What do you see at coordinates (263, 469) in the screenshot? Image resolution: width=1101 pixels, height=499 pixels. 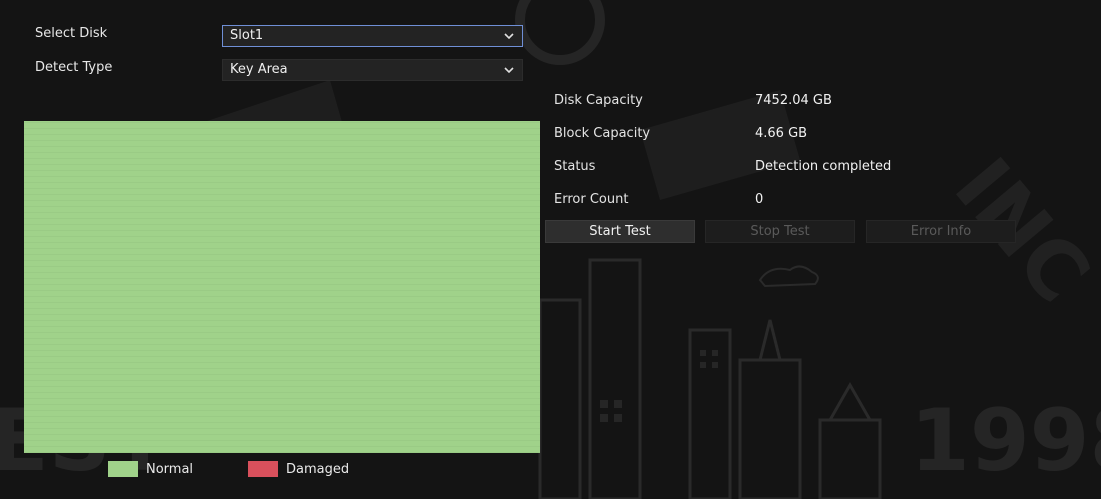 I see `damaged-legend-swatch` at bounding box center [263, 469].